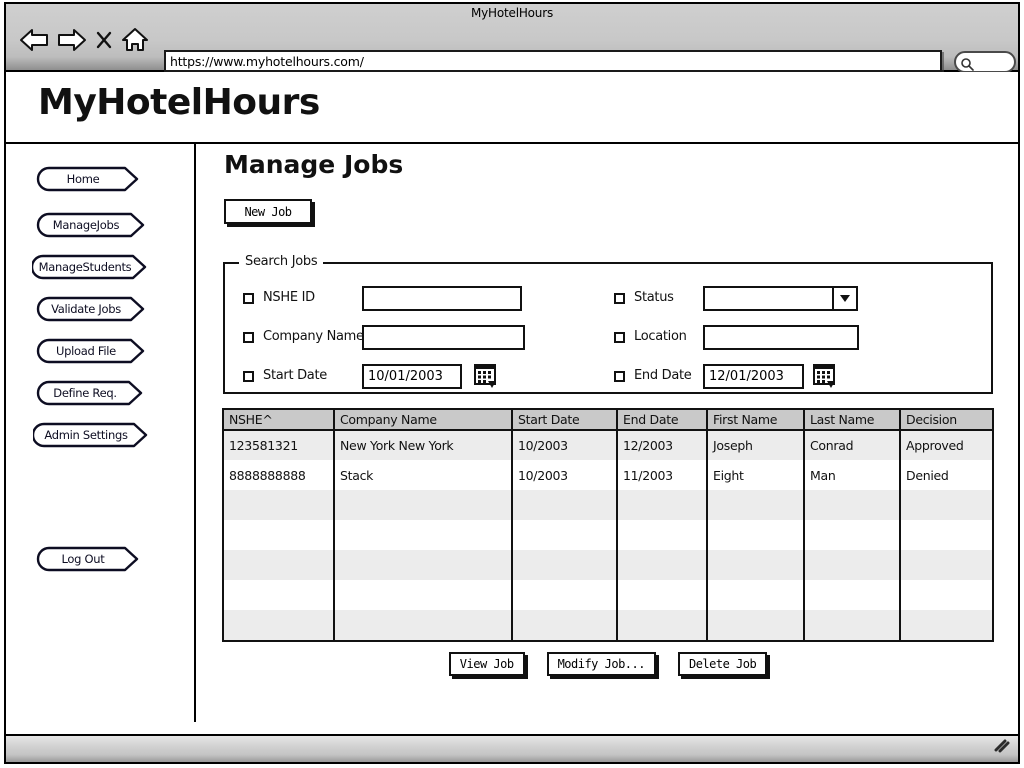 This screenshot has width=1024, height=768. What do you see at coordinates (756, 420) in the screenshot?
I see `column-header-first-name: First Name` at bounding box center [756, 420].